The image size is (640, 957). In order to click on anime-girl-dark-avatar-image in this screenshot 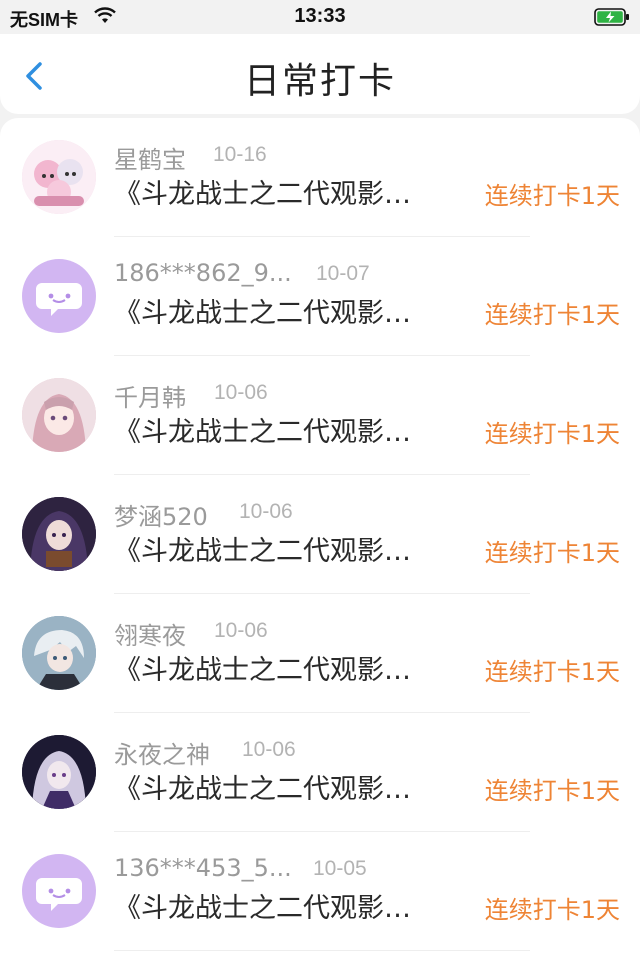, I will do `click(59, 534)`.